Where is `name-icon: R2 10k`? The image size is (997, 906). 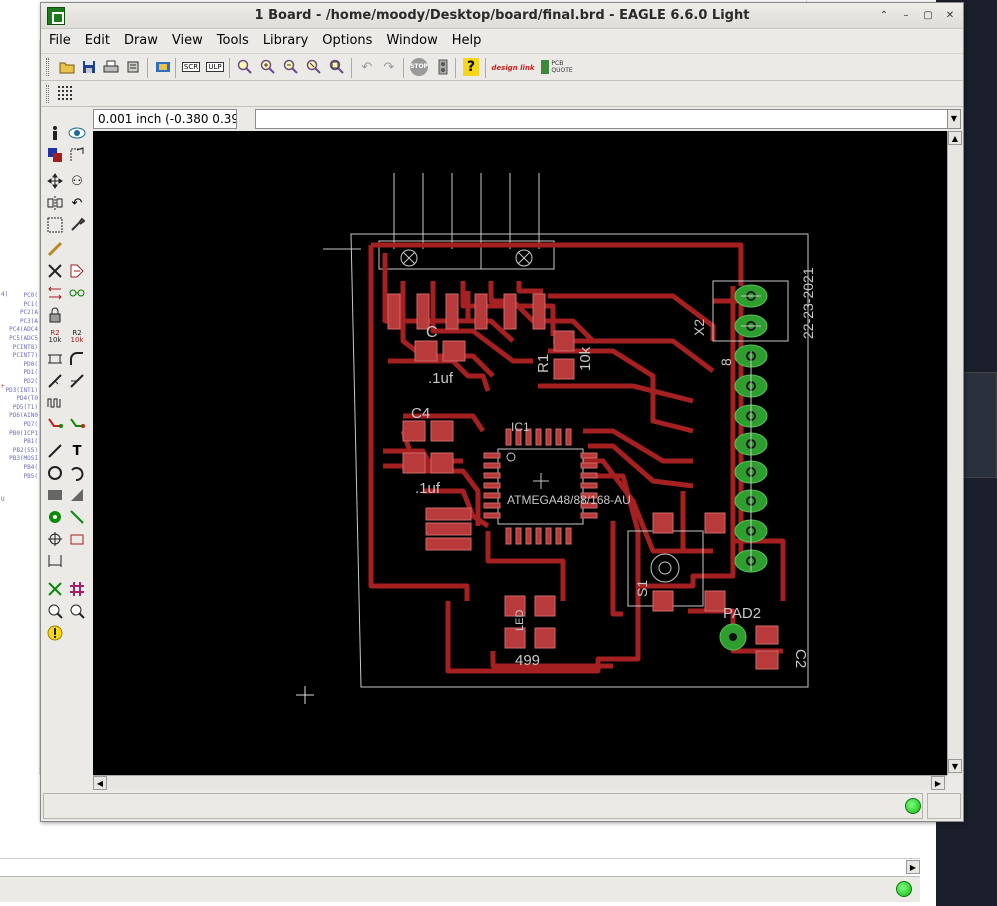
name-icon: R2 10k is located at coordinates (55, 337).